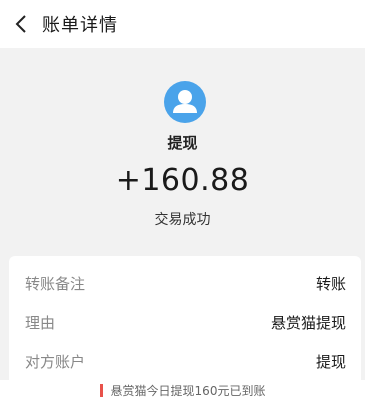 This screenshot has width=365, height=401. Describe the element at coordinates (330, 283) in the screenshot. I see `detail-value: 转账` at that location.